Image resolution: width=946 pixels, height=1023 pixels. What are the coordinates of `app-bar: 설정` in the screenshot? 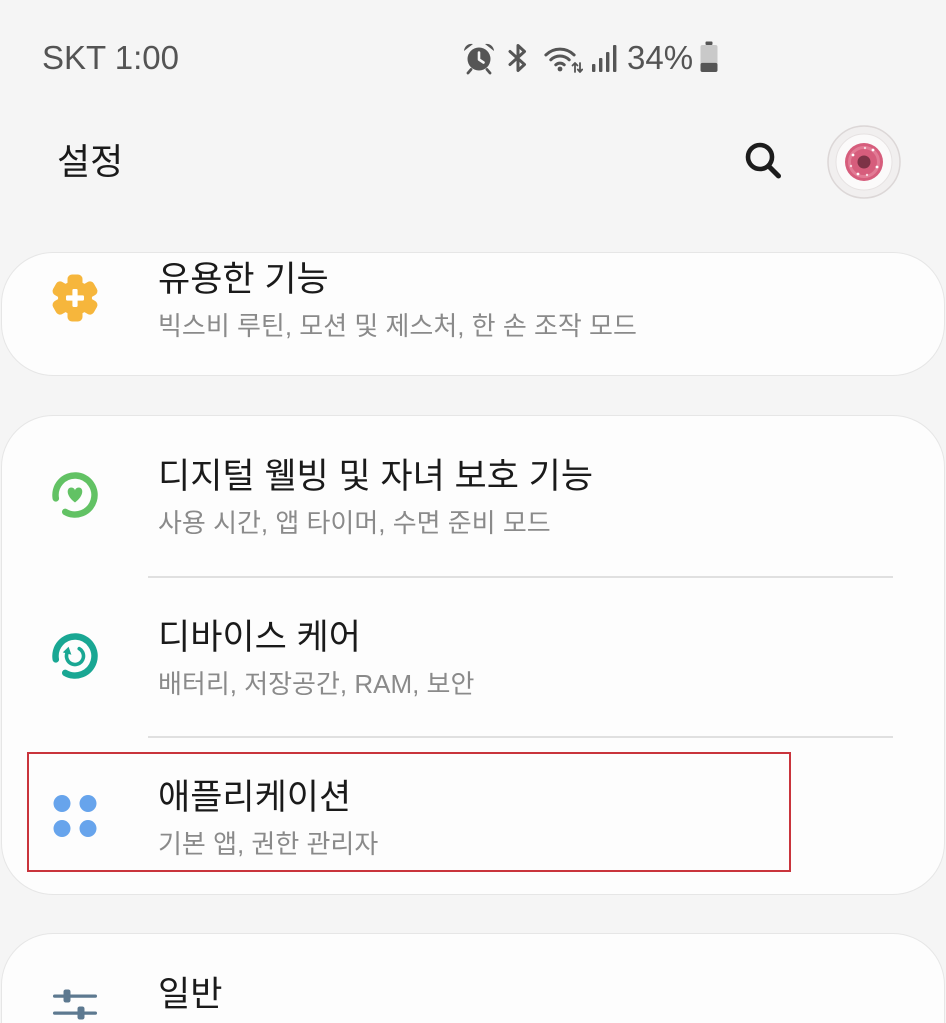 It's located at (473, 162).